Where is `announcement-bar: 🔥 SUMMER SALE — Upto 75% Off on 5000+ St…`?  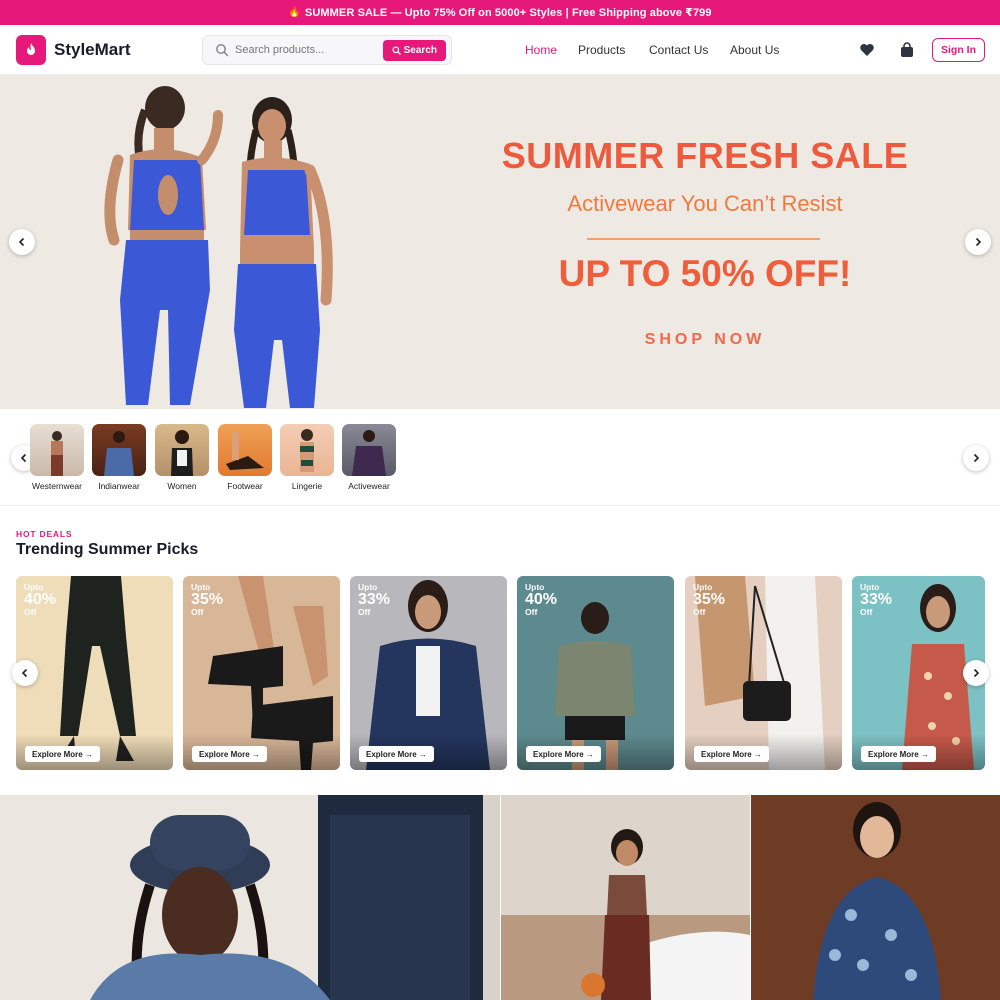 announcement-bar: 🔥 SUMMER SALE — Upto 75% Off on 5000+ St… is located at coordinates (500, 12).